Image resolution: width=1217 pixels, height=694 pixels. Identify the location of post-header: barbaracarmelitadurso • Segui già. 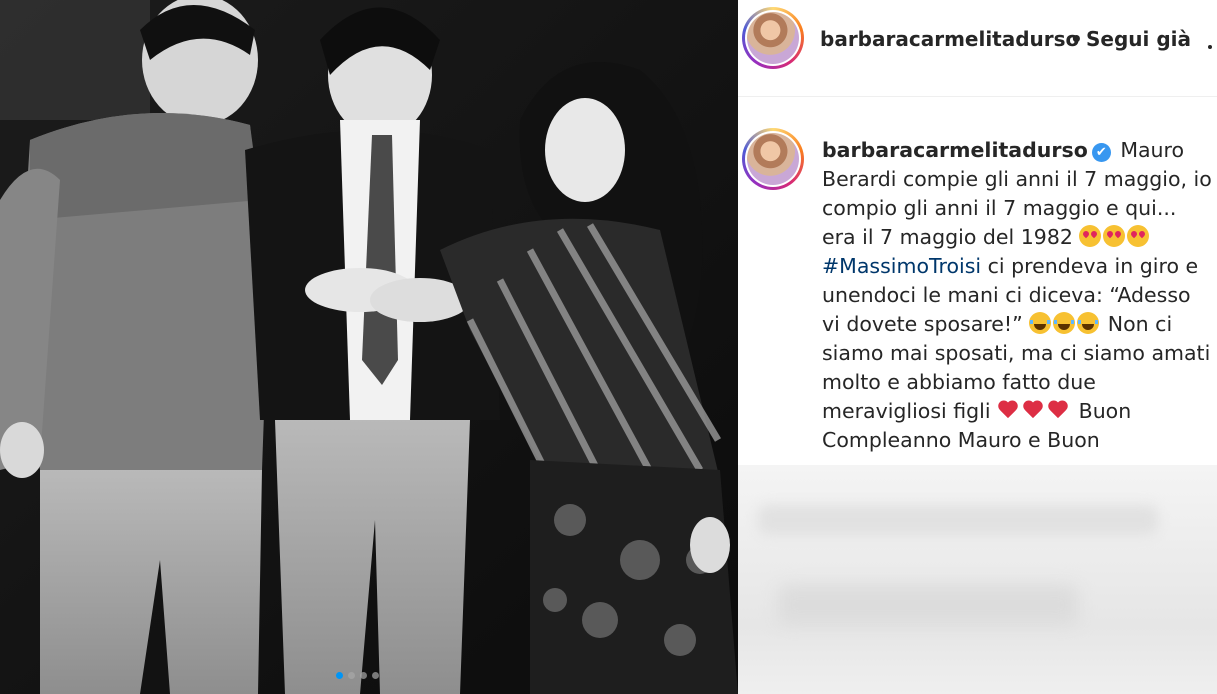
(977, 48).